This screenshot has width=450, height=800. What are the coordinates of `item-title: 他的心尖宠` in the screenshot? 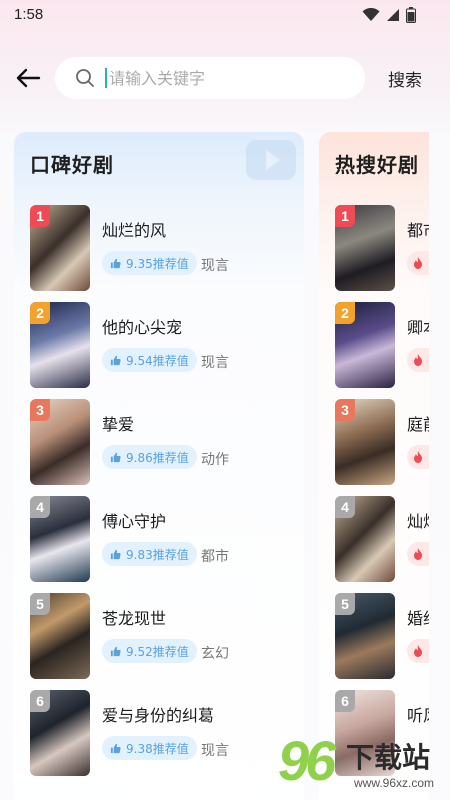 It's located at (142, 327).